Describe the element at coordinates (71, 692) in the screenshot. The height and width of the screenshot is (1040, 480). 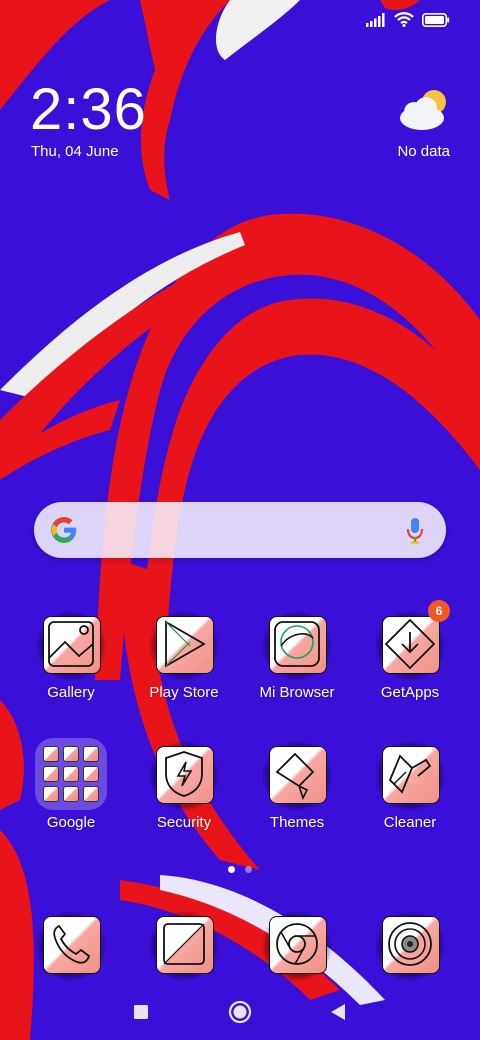
I see `app-label: Gallery` at that location.